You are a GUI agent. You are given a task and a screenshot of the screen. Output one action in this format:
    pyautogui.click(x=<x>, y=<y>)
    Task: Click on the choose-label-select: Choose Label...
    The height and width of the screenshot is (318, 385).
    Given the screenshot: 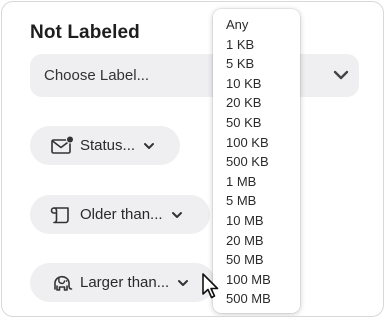 What is the action you would take?
    pyautogui.click(x=194, y=75)
    